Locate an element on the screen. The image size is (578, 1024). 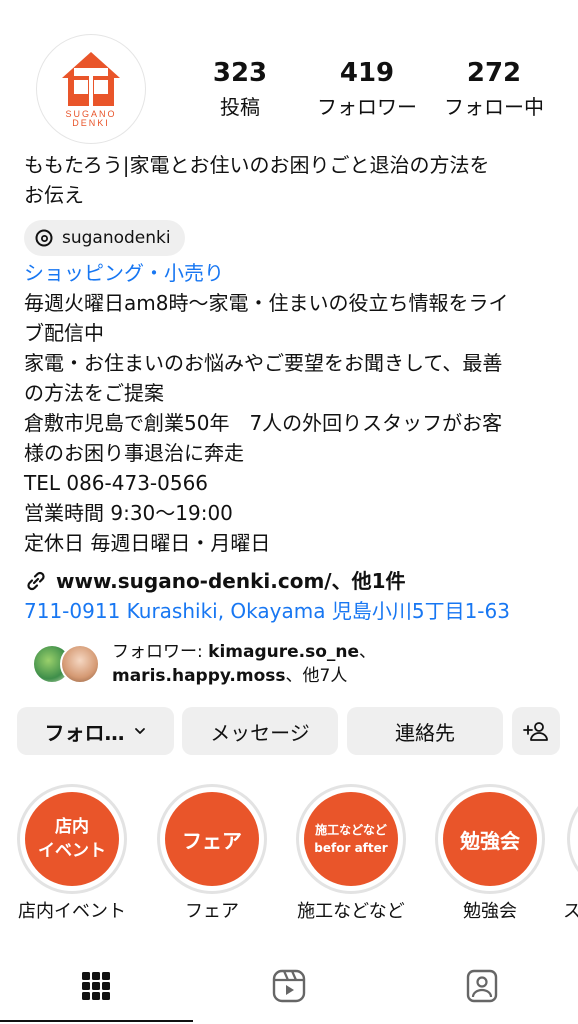
bio-line: 様のお困り事退治に奔走 is located at coordinates (134, 453).